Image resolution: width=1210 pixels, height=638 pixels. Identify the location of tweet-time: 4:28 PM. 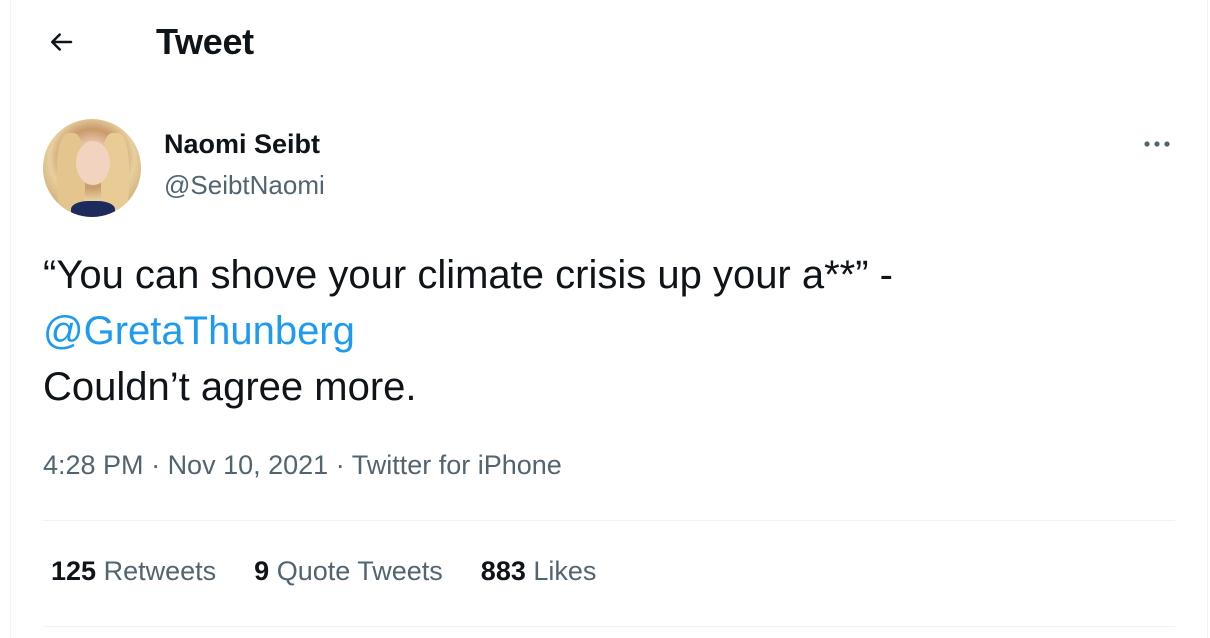
(93, 465).